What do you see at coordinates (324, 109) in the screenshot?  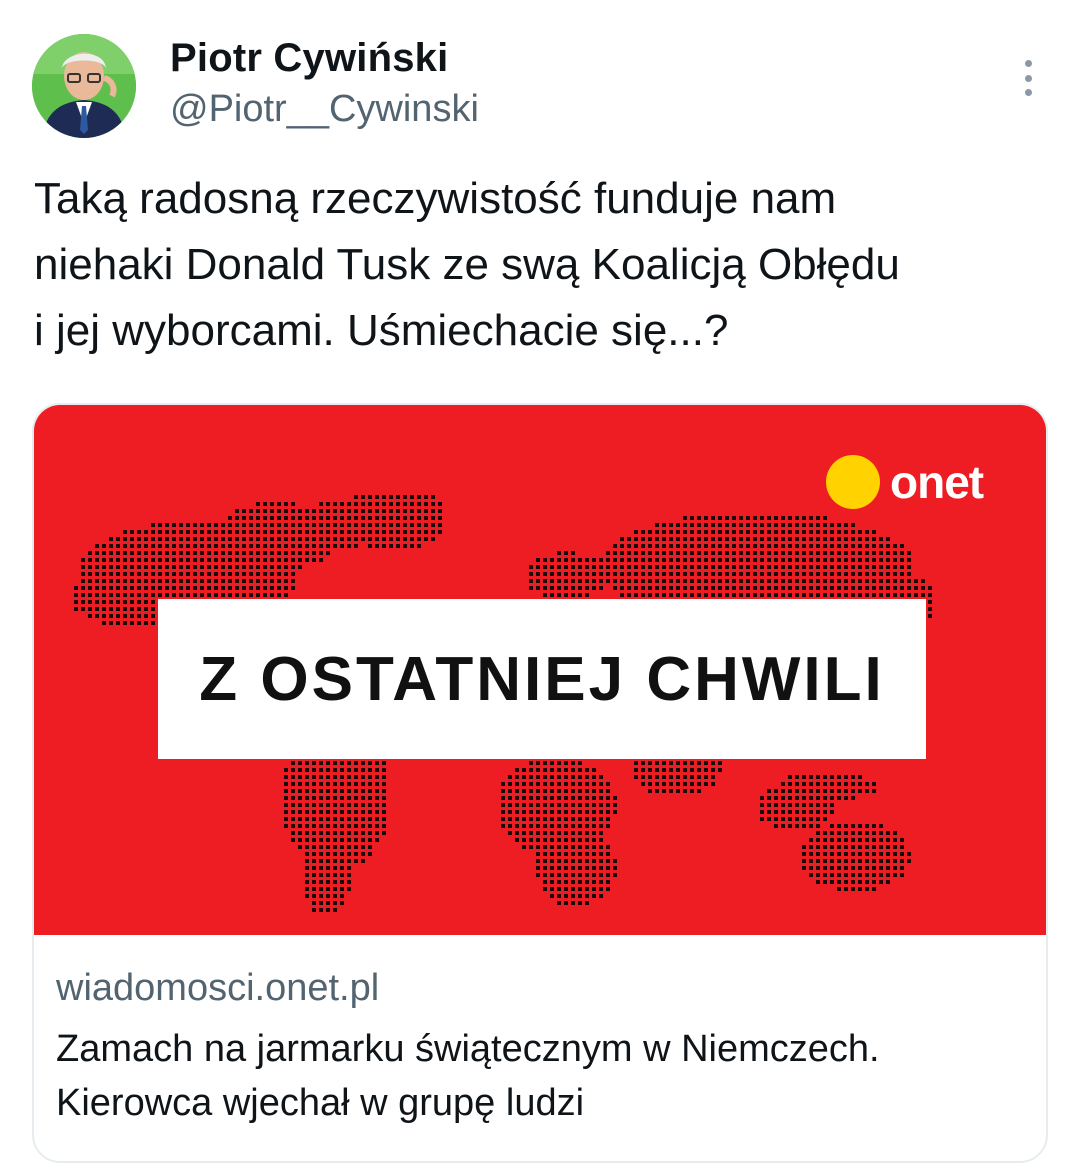 I see `author-handle: @Piotr__Cywinski` at bounding box center [324, 109].